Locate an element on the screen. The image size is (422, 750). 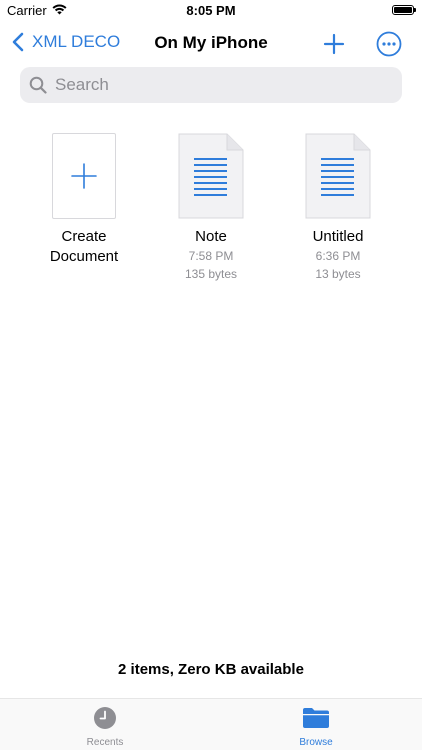
create-document-thumbnail is located at coordinates (84, 176).